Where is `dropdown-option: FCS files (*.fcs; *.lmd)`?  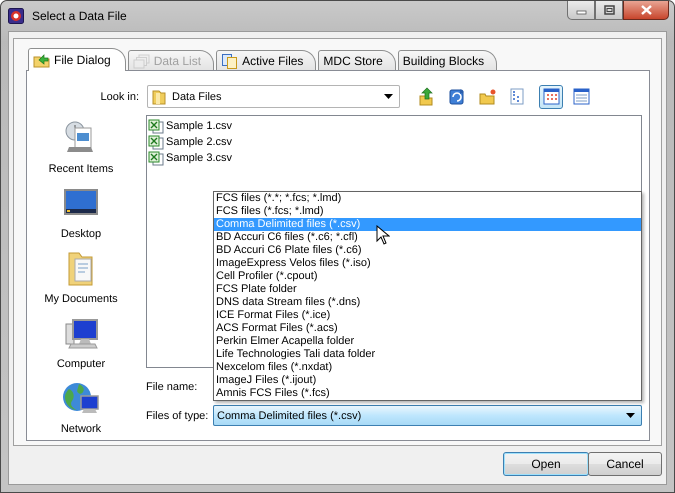 dropdown-option: FCS files (*.fcs; *.lmd) is located at coordinates (427, 211).